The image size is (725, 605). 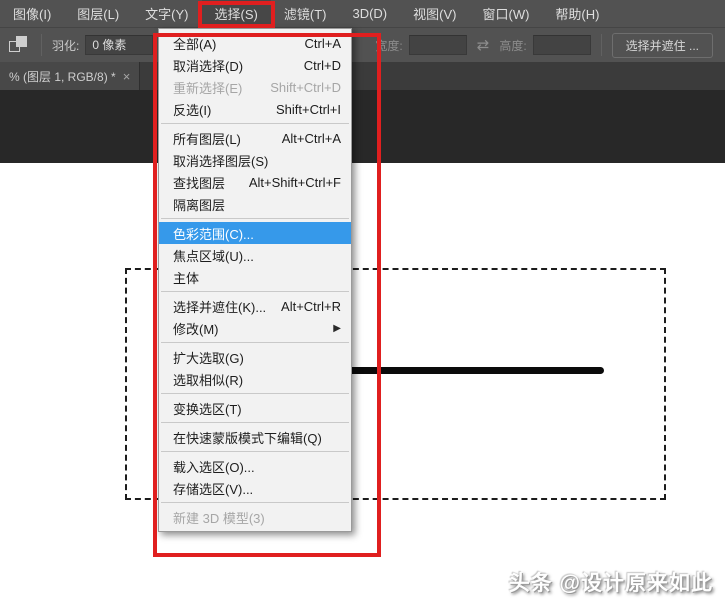 I want to click on menu-item: 反选(I) Shift+Ctrl+I, so click(x=255, y=109).